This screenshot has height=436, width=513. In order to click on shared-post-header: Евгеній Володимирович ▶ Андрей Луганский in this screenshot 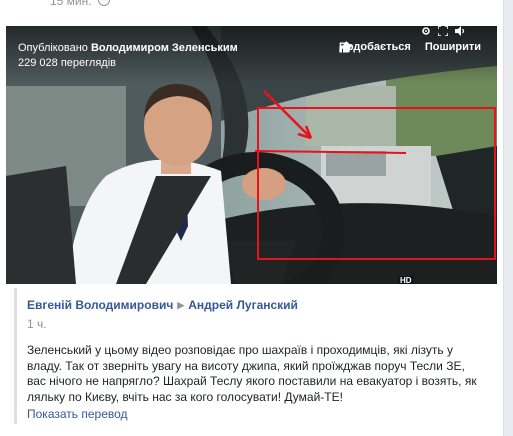, I will do `click(162, 305)`.